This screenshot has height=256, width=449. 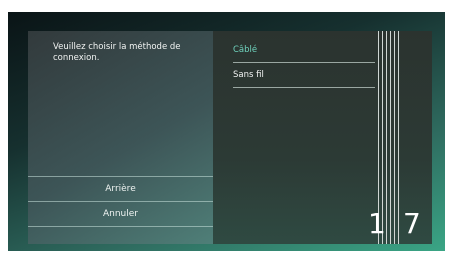 I want to click on option-wired: Câblé, so click(x=304, y=50).